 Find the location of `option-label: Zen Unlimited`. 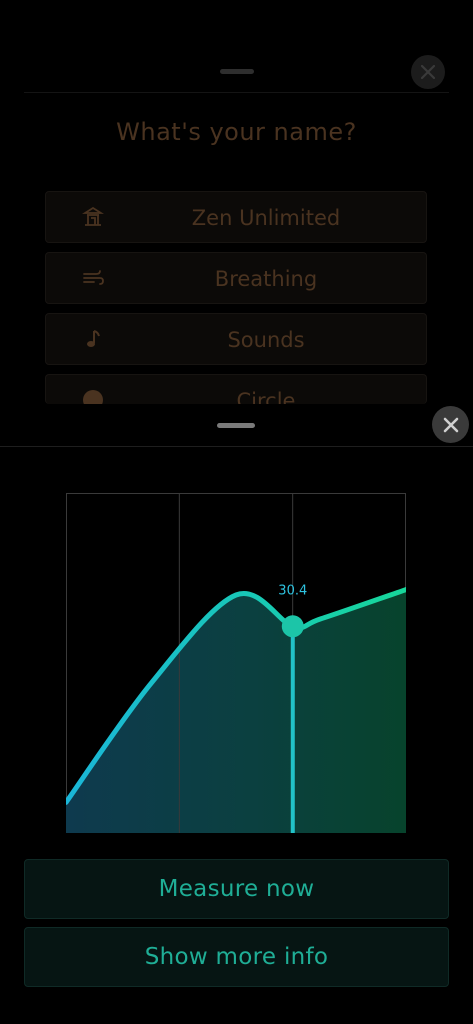

option-label: Zen Unlimited is located at coordinates (266, 218).